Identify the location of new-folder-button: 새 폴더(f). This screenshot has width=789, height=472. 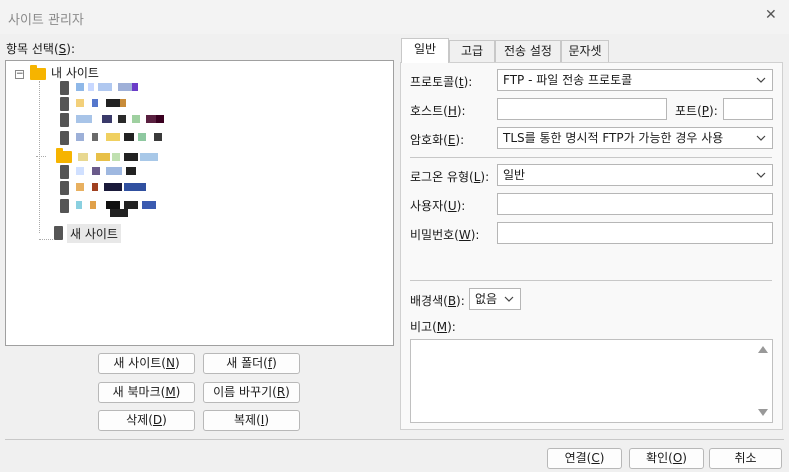
(251, 363).